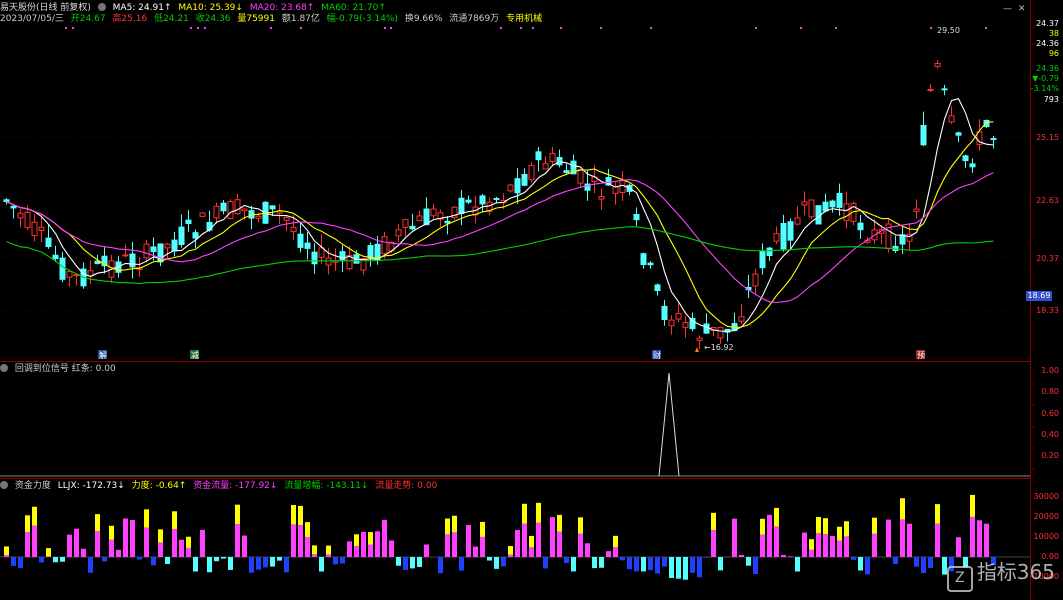 The height and width of the screenshot is (600, 1063). I want to click on ma20-label: MA20: 23.68↑, so click(282, 8).